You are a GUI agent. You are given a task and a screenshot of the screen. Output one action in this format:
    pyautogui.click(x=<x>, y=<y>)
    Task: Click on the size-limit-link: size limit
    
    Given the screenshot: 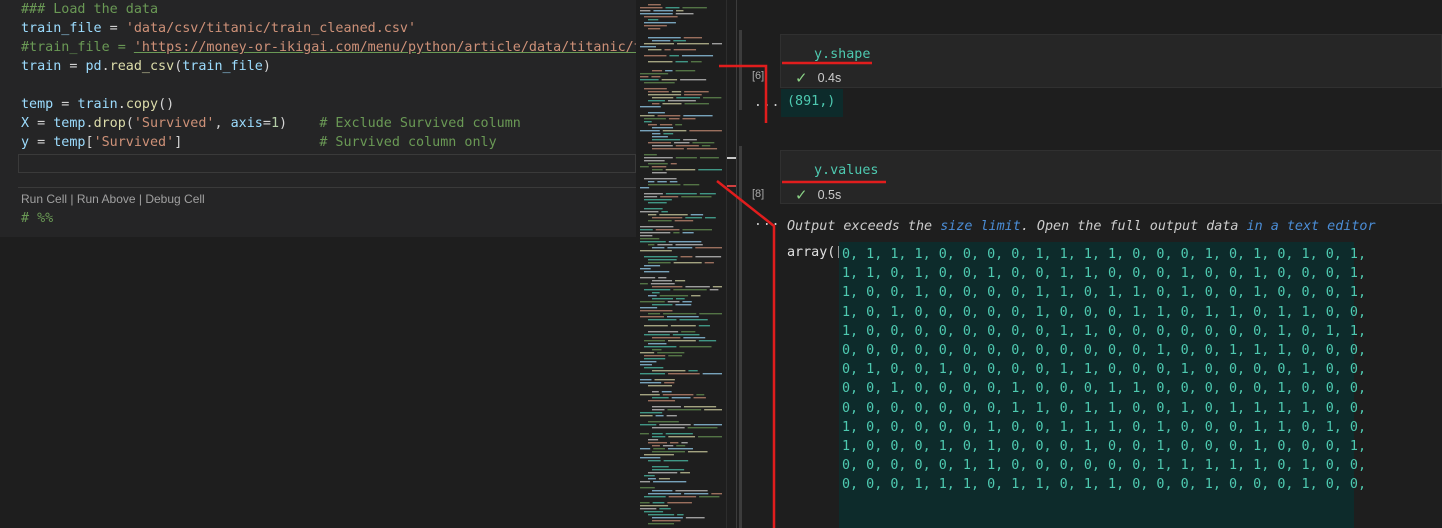 What is the action you would take?
    pyautogui.click(x=980, y=226)
    